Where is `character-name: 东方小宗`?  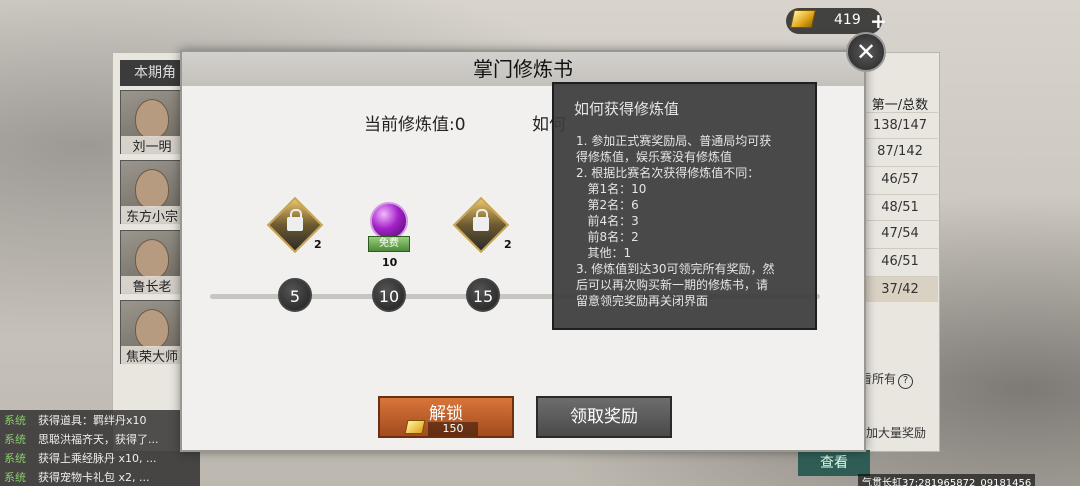 character-name: 东方小宗 is located at coordinates (152, 215).